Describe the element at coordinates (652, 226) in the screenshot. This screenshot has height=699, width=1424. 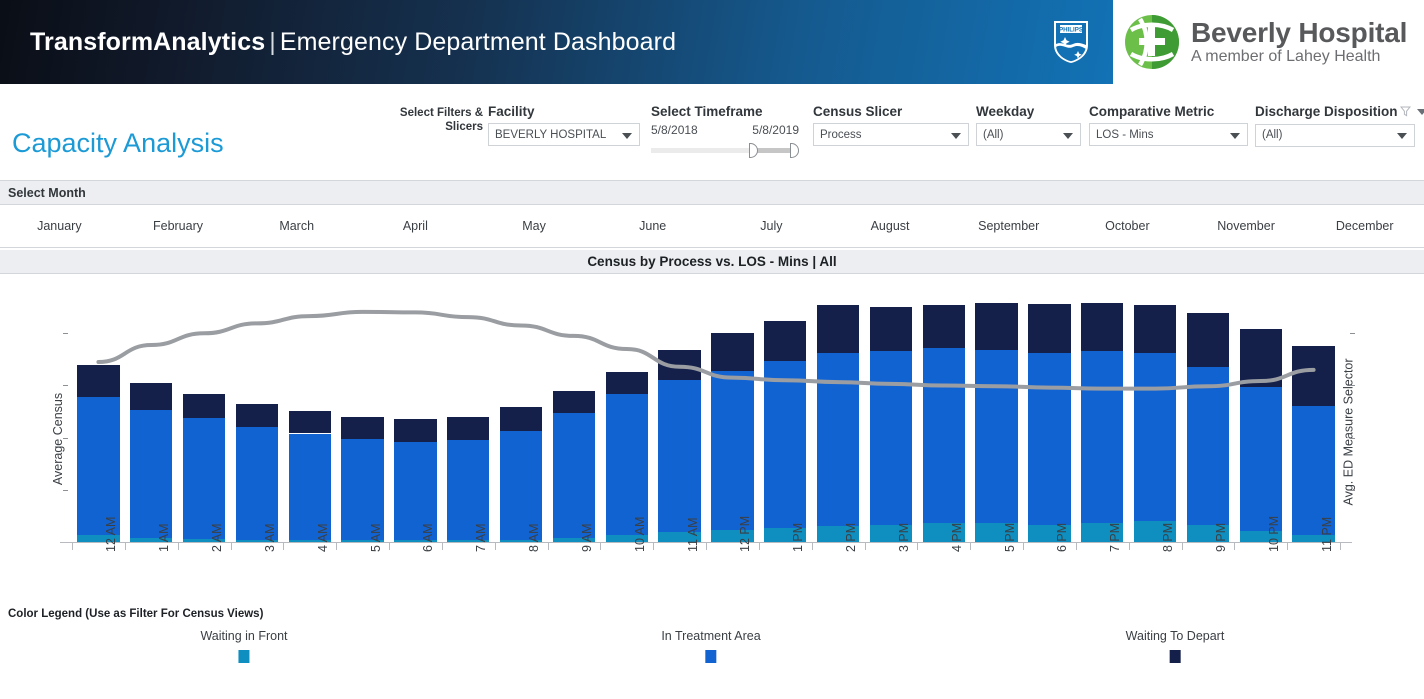
I see `month-cell-june: June` at that location.